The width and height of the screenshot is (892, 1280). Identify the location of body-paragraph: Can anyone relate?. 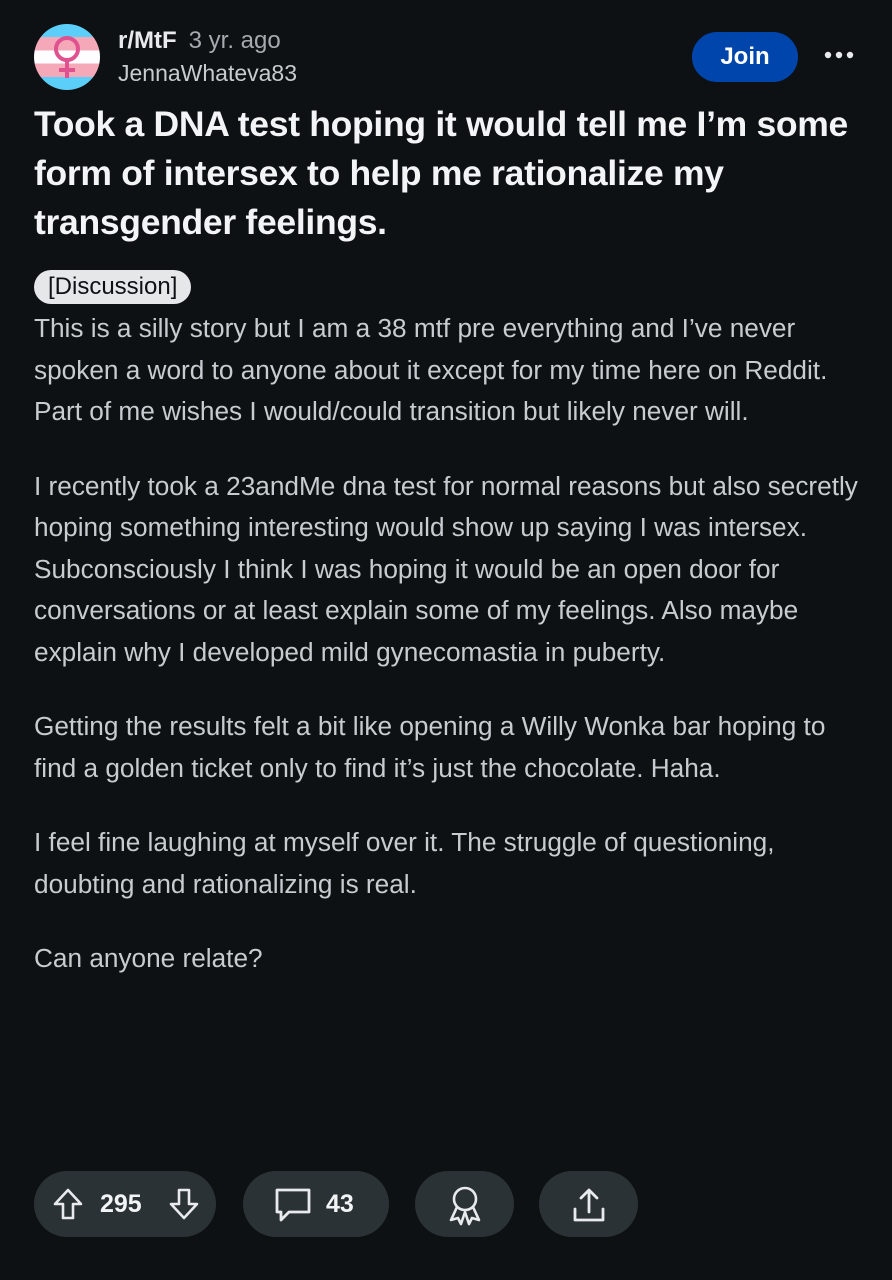
(148, 958).